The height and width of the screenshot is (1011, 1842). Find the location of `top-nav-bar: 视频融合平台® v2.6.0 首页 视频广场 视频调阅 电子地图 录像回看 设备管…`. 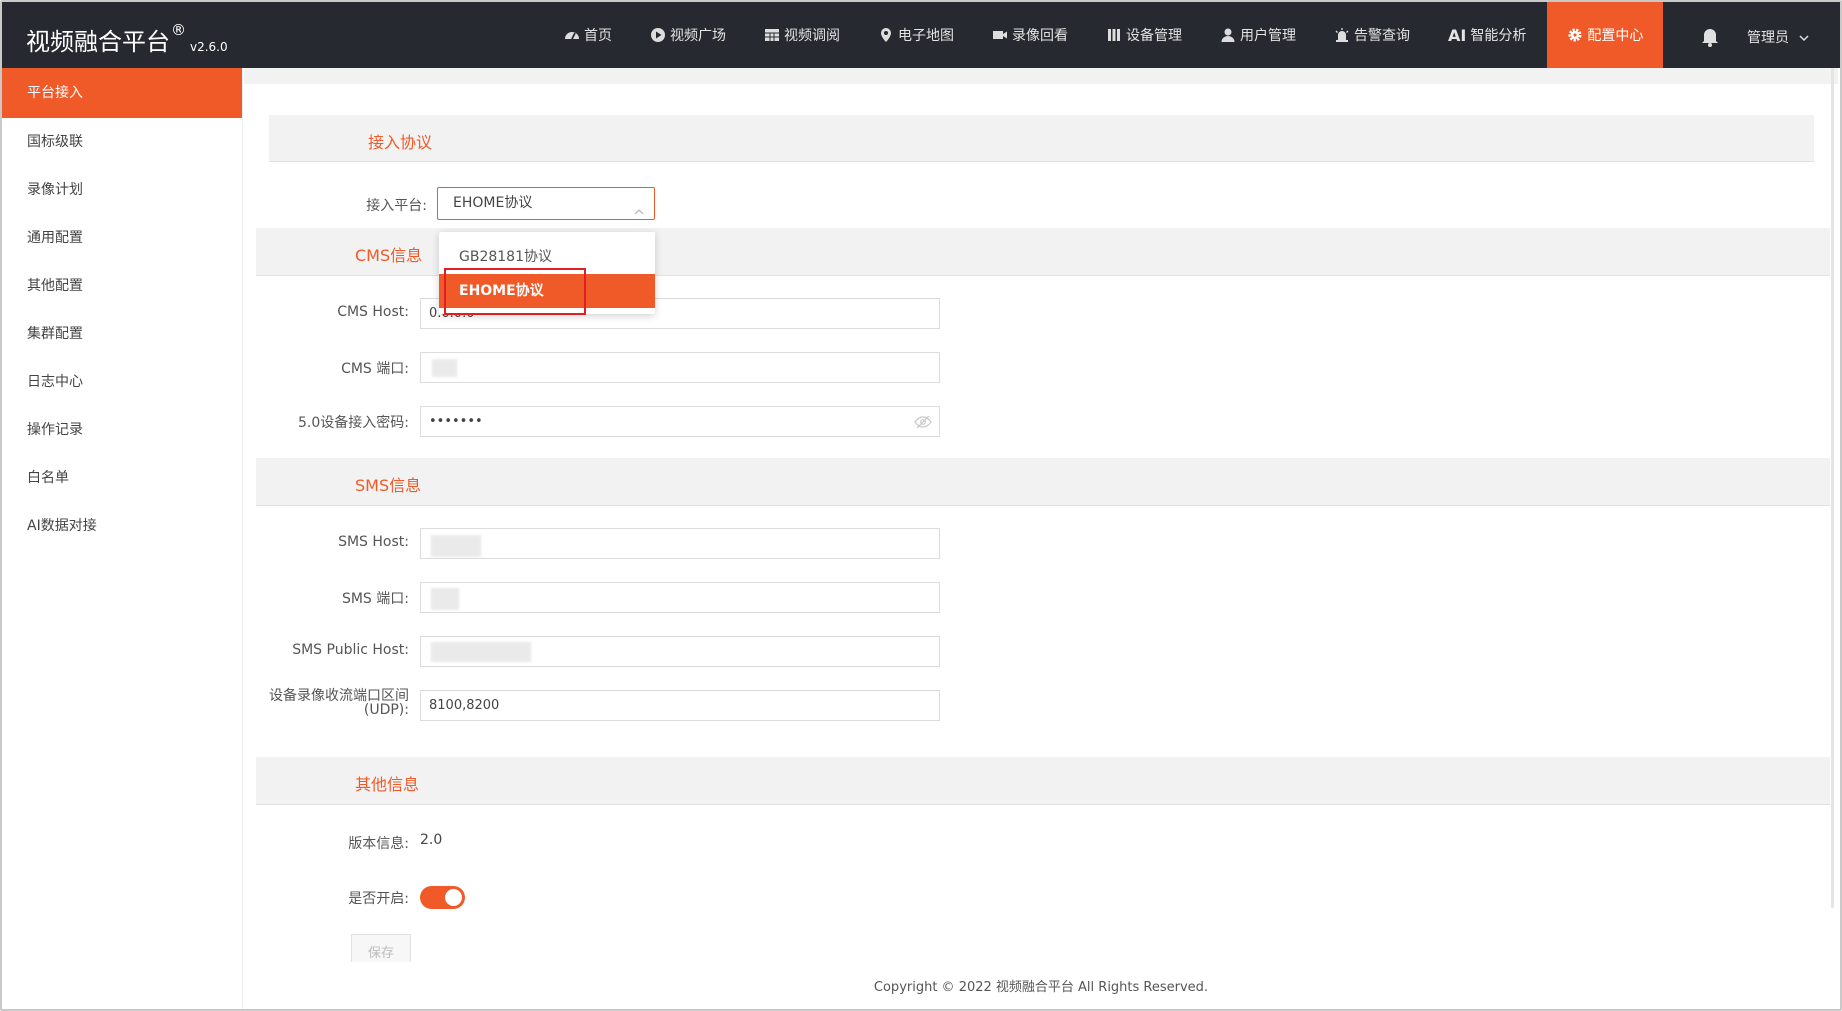

top-nav-bar: 视频融合平台® v2.6.0 首页 视频广场 视频调阅 电子地图 录像回看 设备管… is located at coordinates (921, 35).